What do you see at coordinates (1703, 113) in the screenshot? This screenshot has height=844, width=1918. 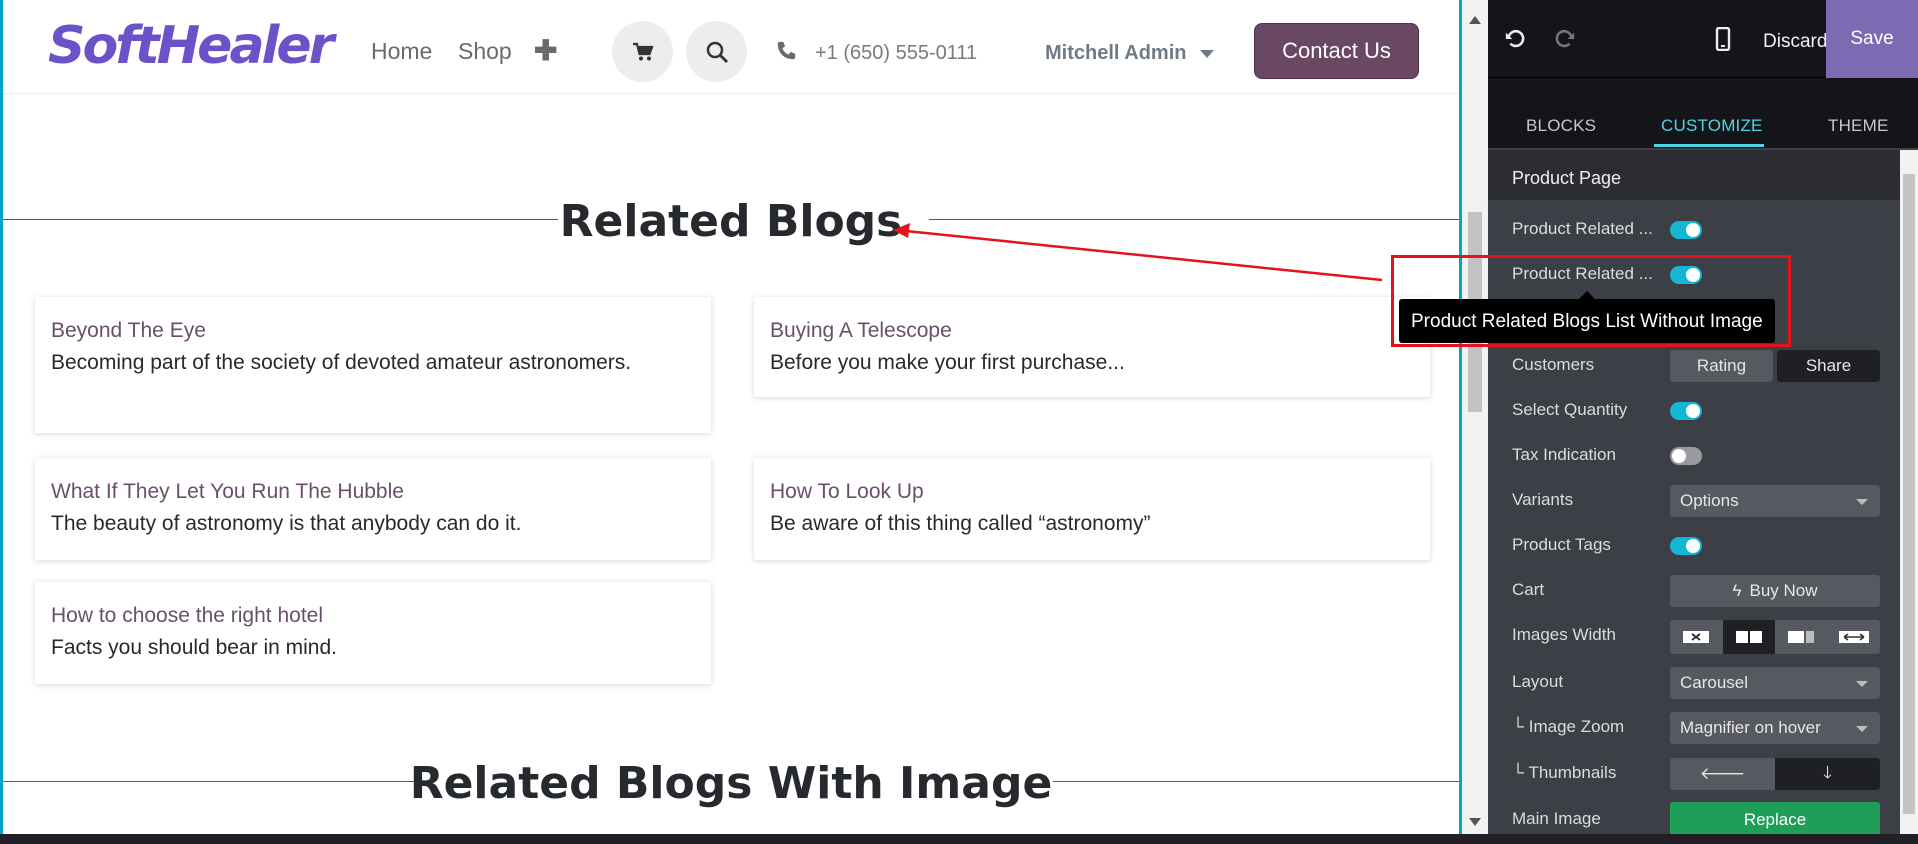 I see `editor-tabs: BLOCKS CUSTOMIZE THEME` at bounding box center [1703, 113].